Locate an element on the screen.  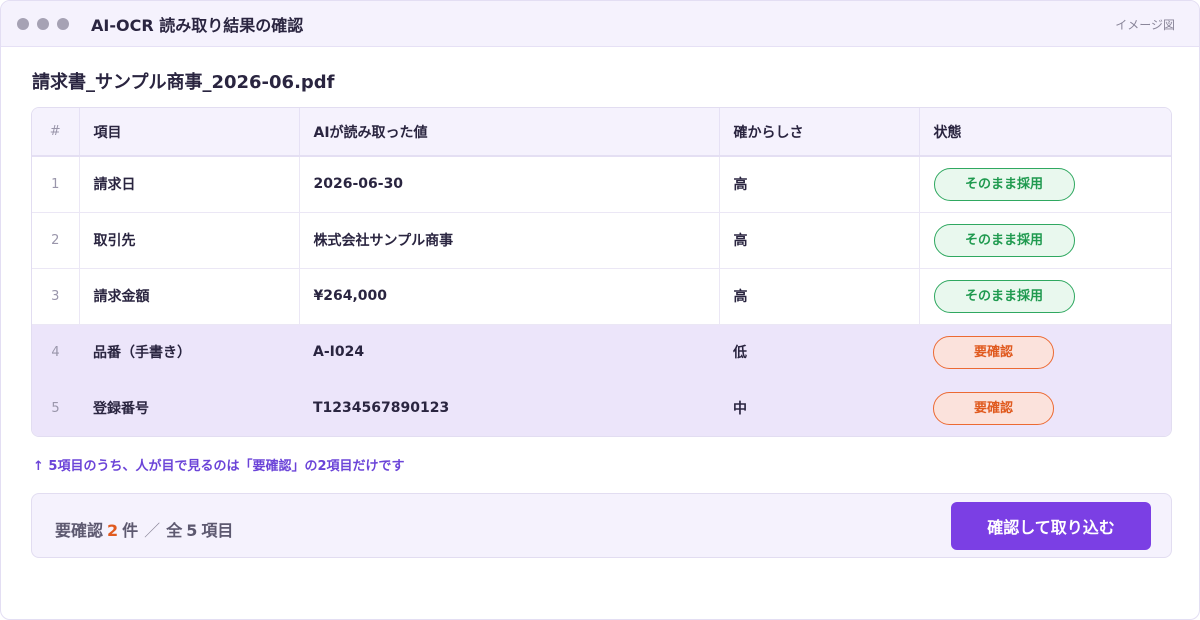
close-dot-icon is located at coordinates (23, 23).